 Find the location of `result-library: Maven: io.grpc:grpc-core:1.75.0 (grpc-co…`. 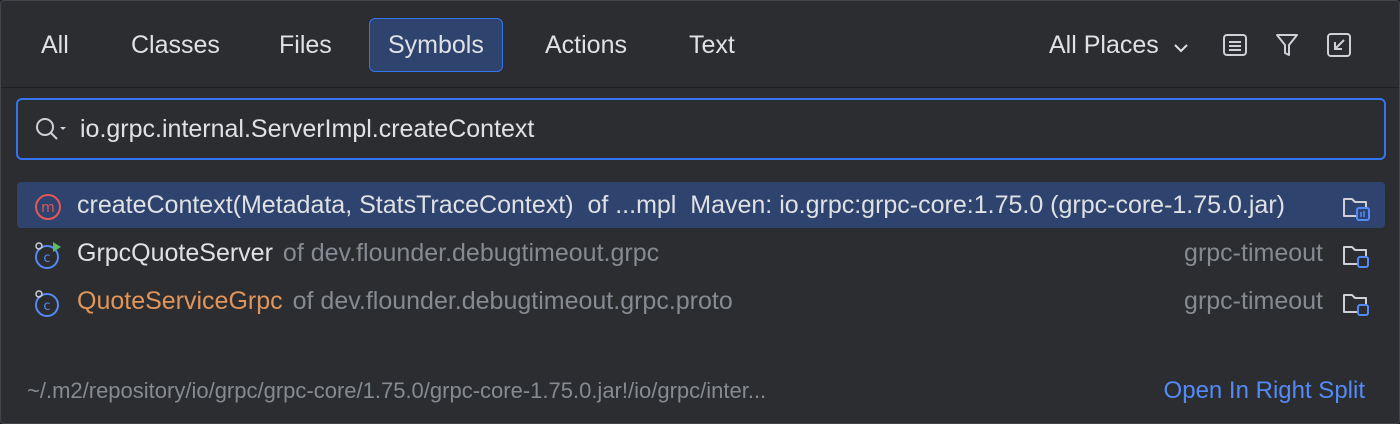

result-library: Maven: io.grpc:grpc-core:1.75.0 (grpc-co… is located at coordinates (987, 205).